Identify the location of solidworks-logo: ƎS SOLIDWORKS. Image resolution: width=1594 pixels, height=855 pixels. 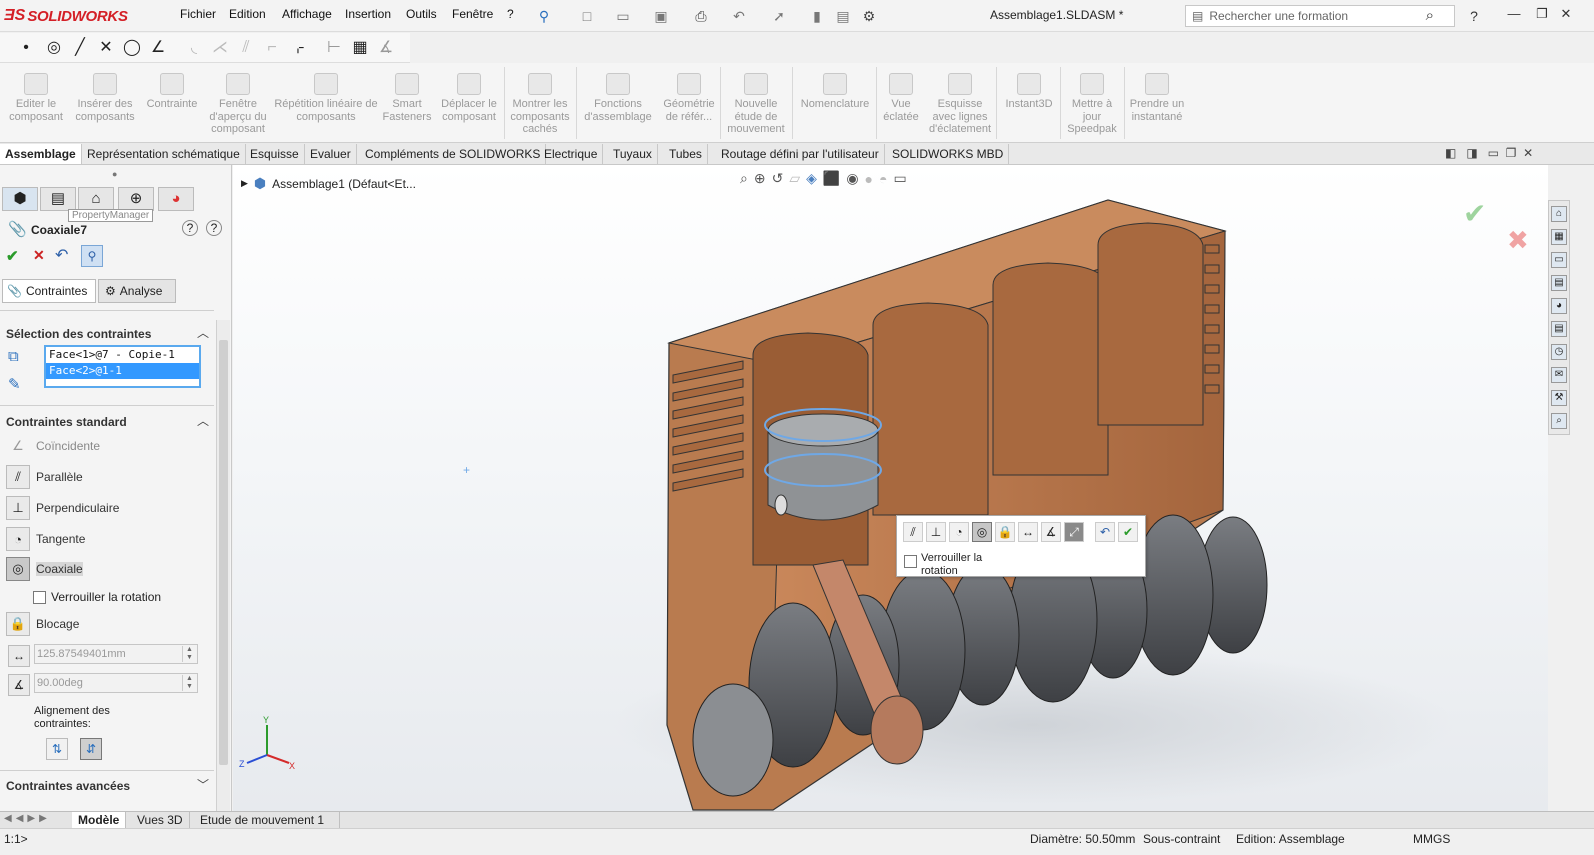
(78, 16).